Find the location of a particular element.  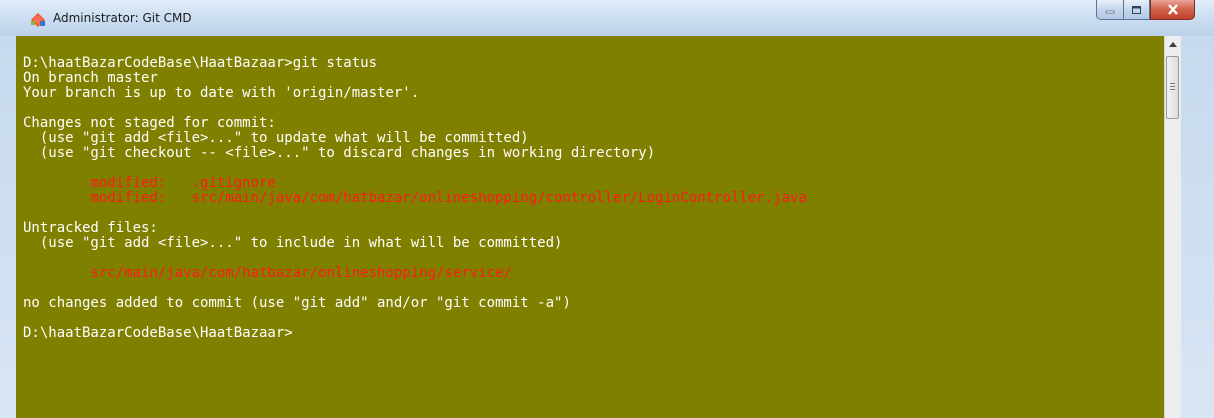

close-button is located at coordinates (1172, 10).